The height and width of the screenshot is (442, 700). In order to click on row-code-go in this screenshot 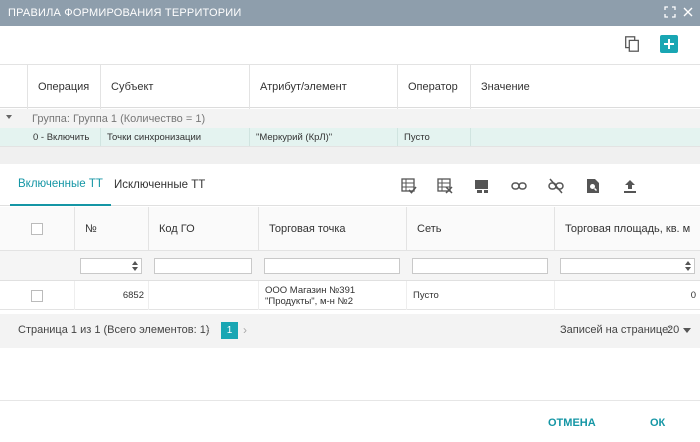, I will do `click(203, 295)`.